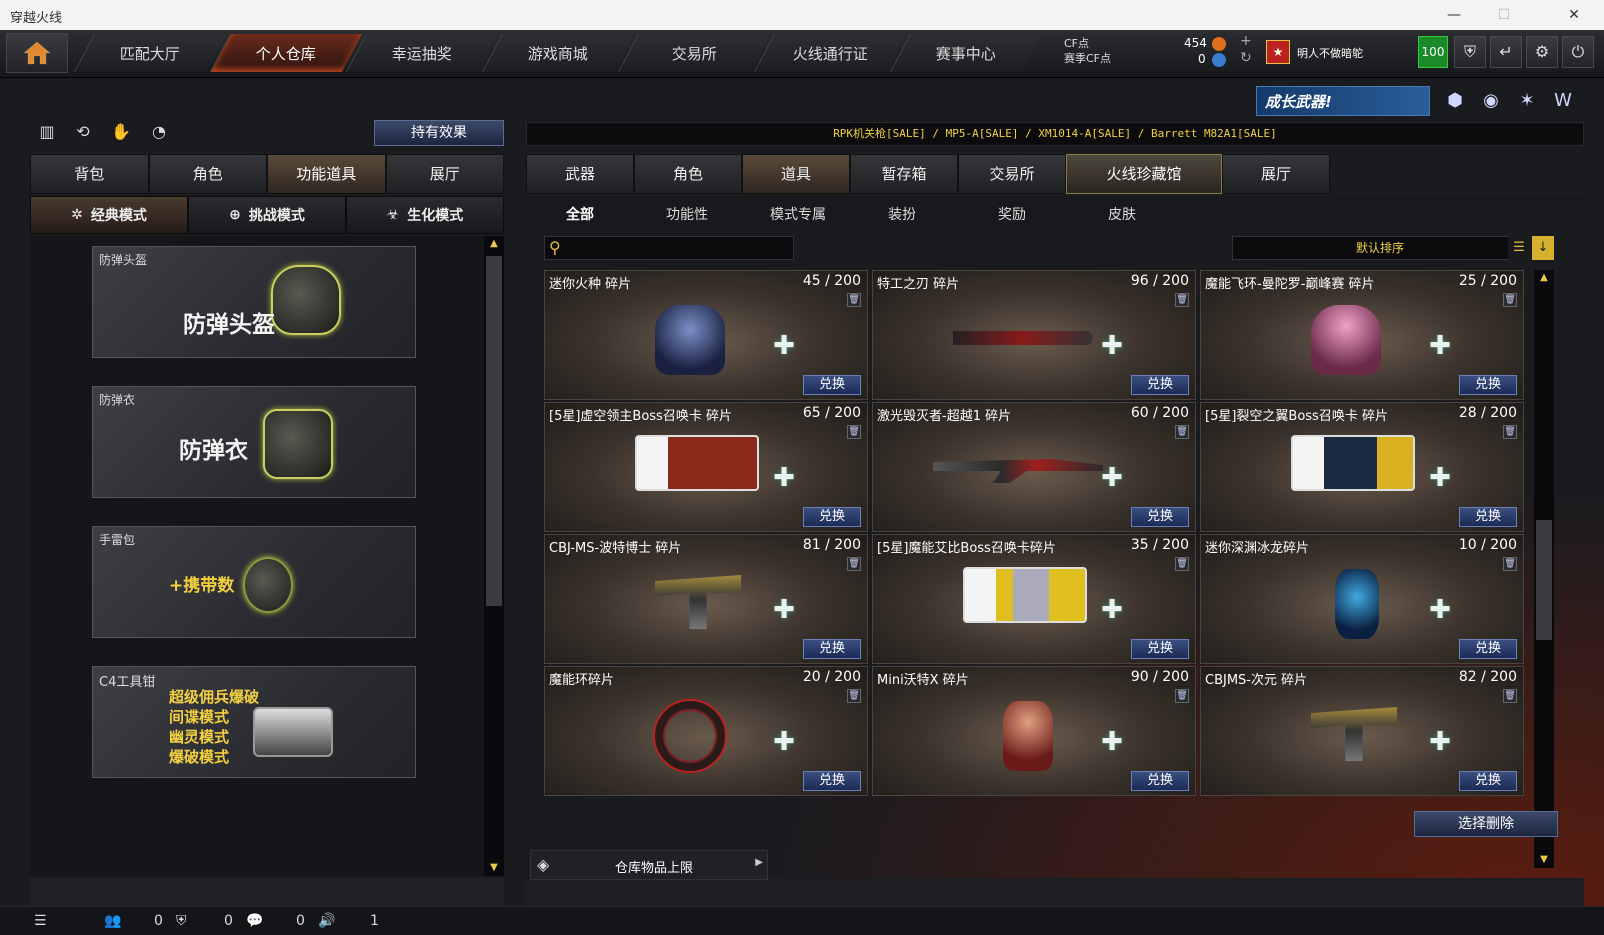 Image resolution: width=1604 pixels, height=935 pixels. Describe the element at coordinates (706, 467) in the screenshot. I see `item-card: [5星]虚空领主Boss召唤卡 碎片 65 / 200 🗑 ✚ 兑换` at that location.